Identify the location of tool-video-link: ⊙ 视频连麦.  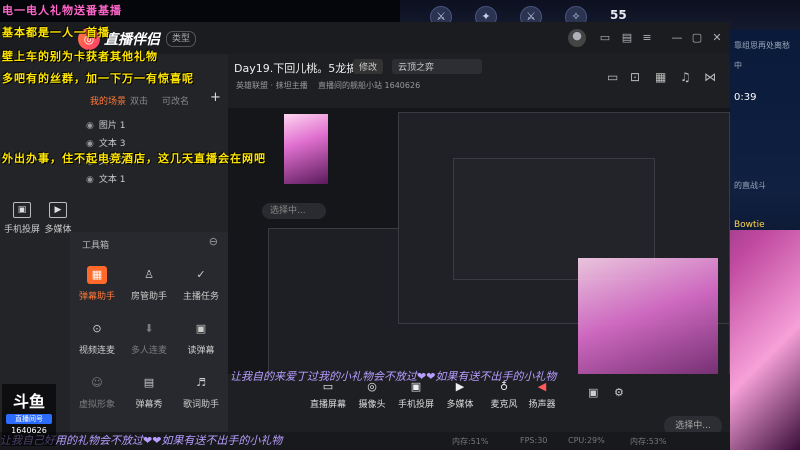
(97, 338).